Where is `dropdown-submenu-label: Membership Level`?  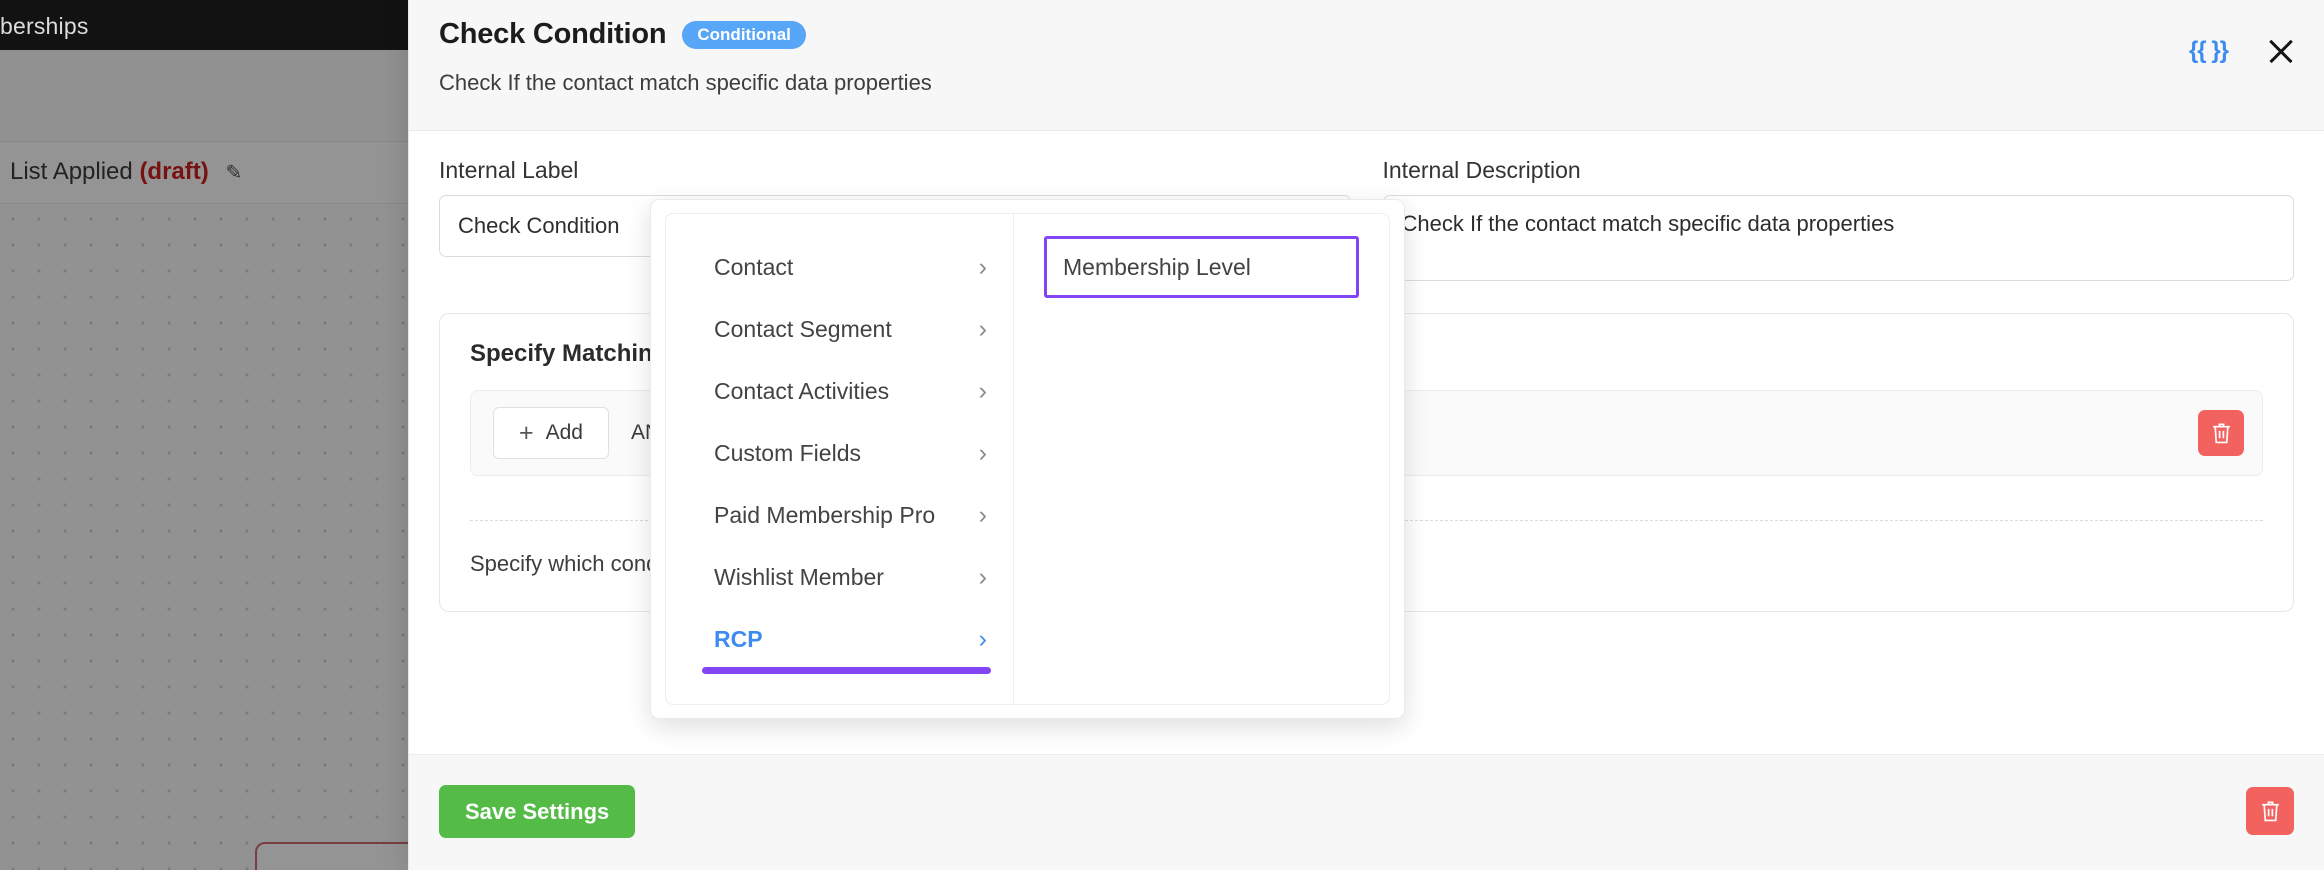
dropdown-submenu-label: Membership Level is located at coordinates (1157, 266).